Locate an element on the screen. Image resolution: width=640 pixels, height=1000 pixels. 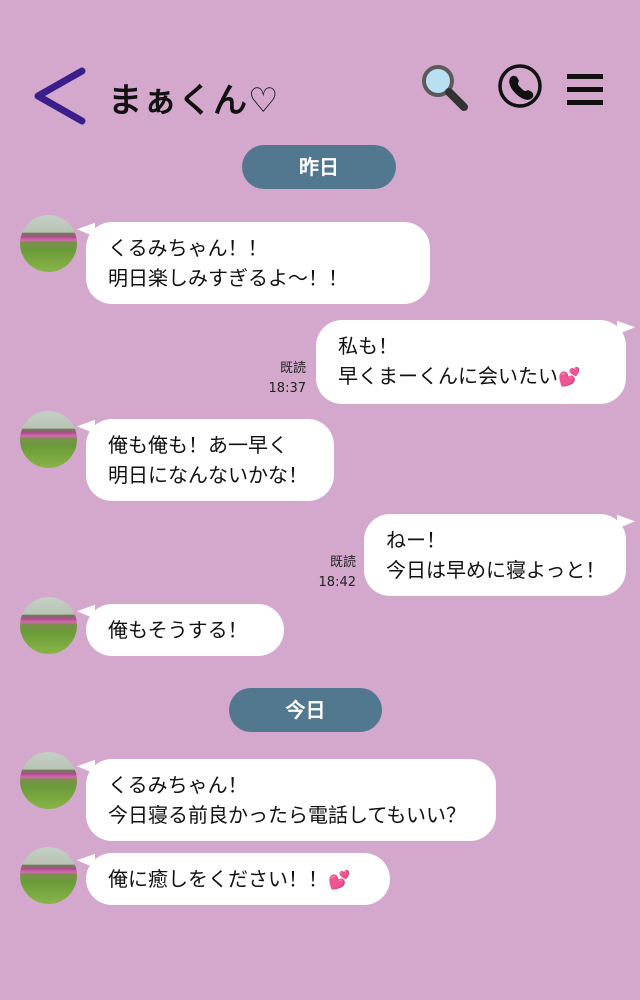
menu-button is located at coordinates (585, 90).